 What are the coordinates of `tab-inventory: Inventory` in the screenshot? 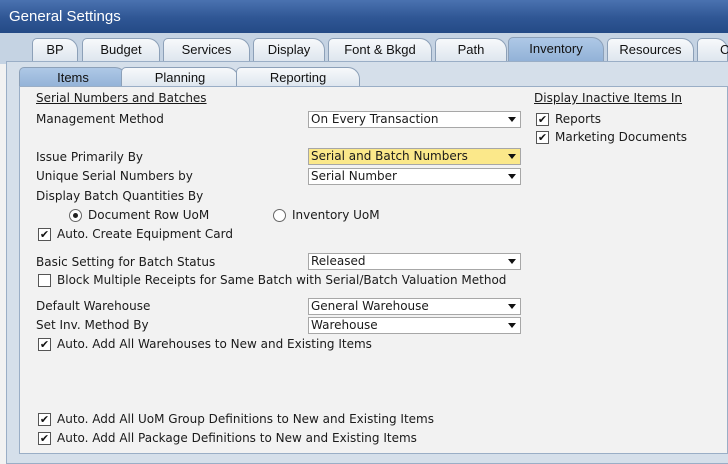 It's located at (556, 50).